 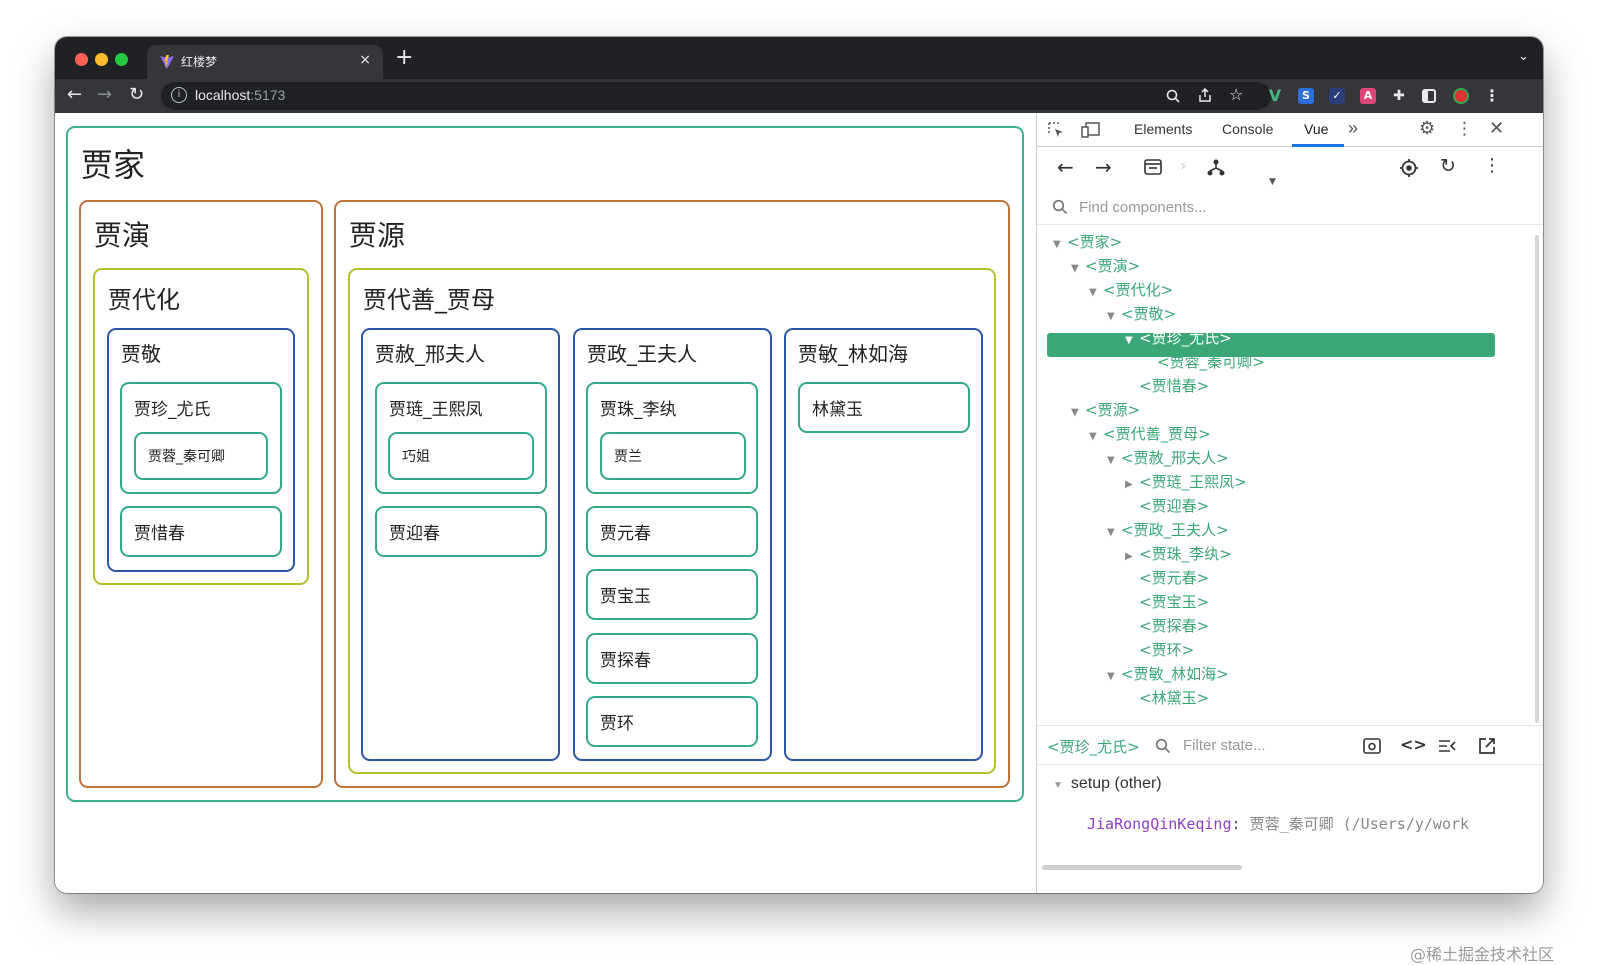 What do you see at coordinates (1173, 96) in the screenshot?
I see `zoom-icon` at bounding box center [1173, 96].